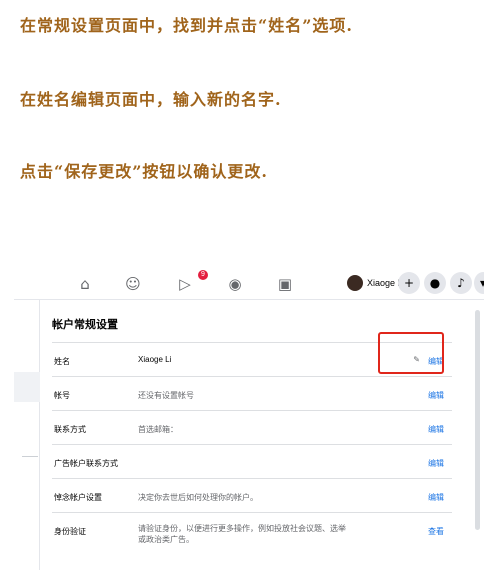  Describe the element at coordinates (355, 283) in the screenshot. I see `avatar` at that location.